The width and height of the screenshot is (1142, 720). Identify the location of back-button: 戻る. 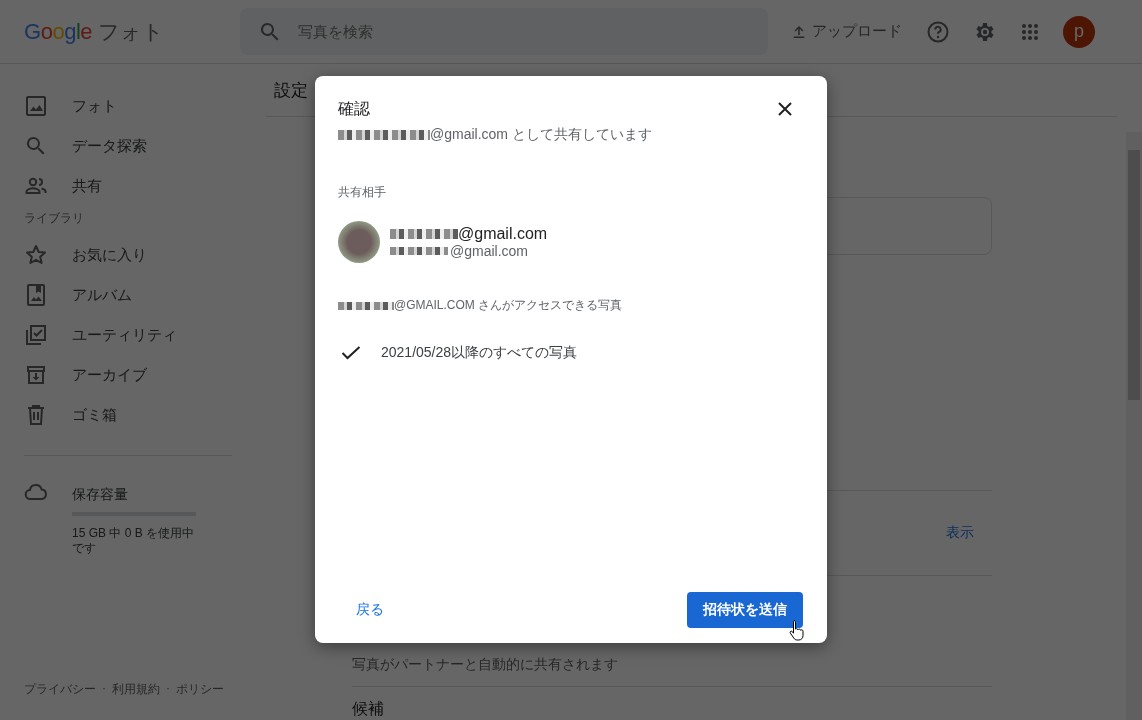
(370, 610).